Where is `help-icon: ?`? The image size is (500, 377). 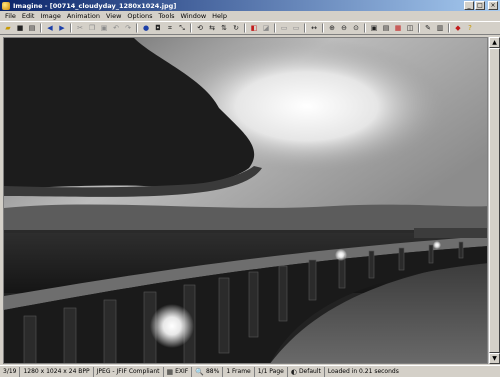 help-icon: ? is located at coordinates (470, 28).